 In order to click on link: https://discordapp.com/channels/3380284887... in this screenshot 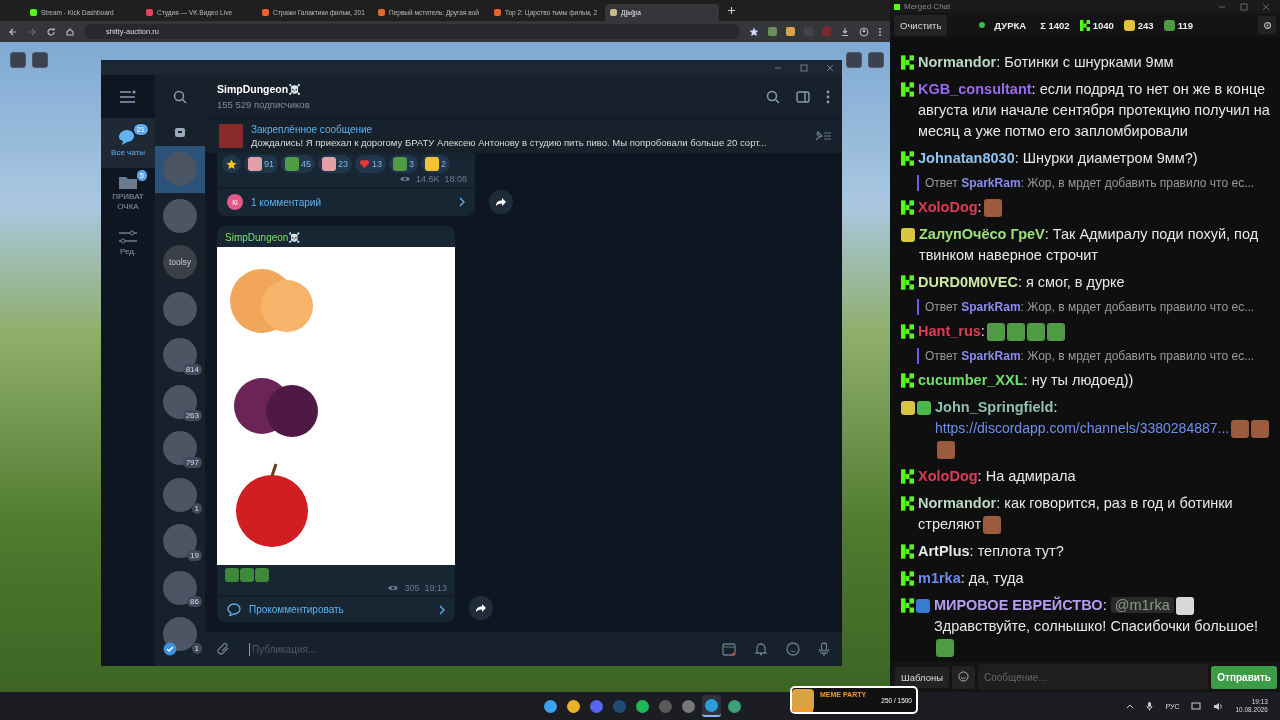, I will do `click(1082, 428)`.